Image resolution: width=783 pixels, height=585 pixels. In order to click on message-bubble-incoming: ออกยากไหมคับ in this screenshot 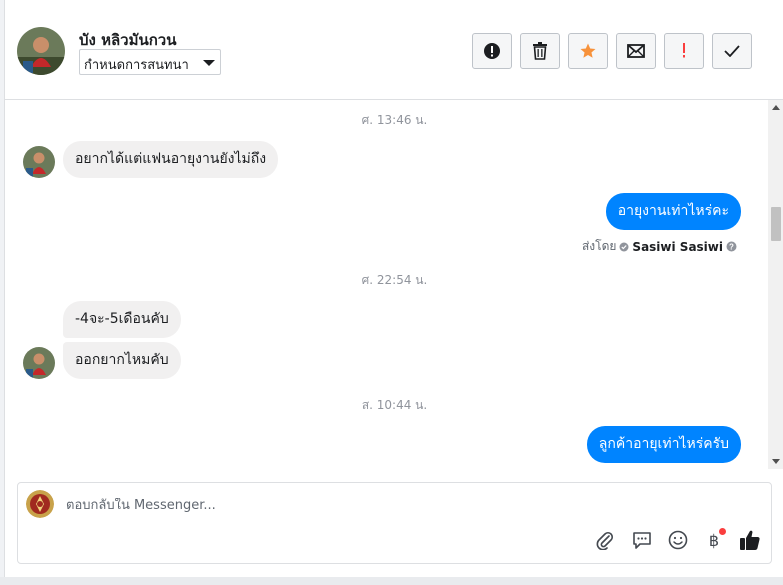, I will do `click(122, 360)`.